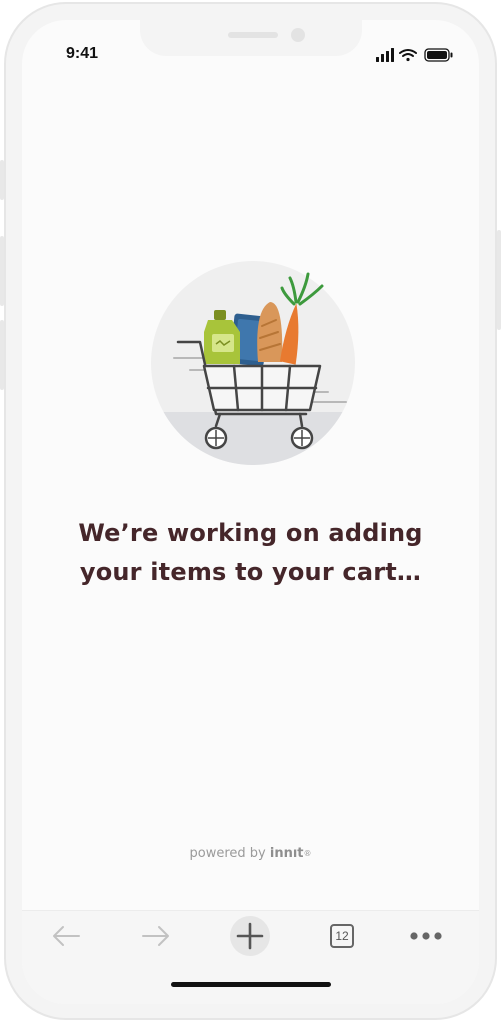 The width and height of the screenshot is (501, 1024). What do you see at coordinates (286, 853) in the screenshot?
I see `brand-logo: innıt` at bounding box center [286, 853].